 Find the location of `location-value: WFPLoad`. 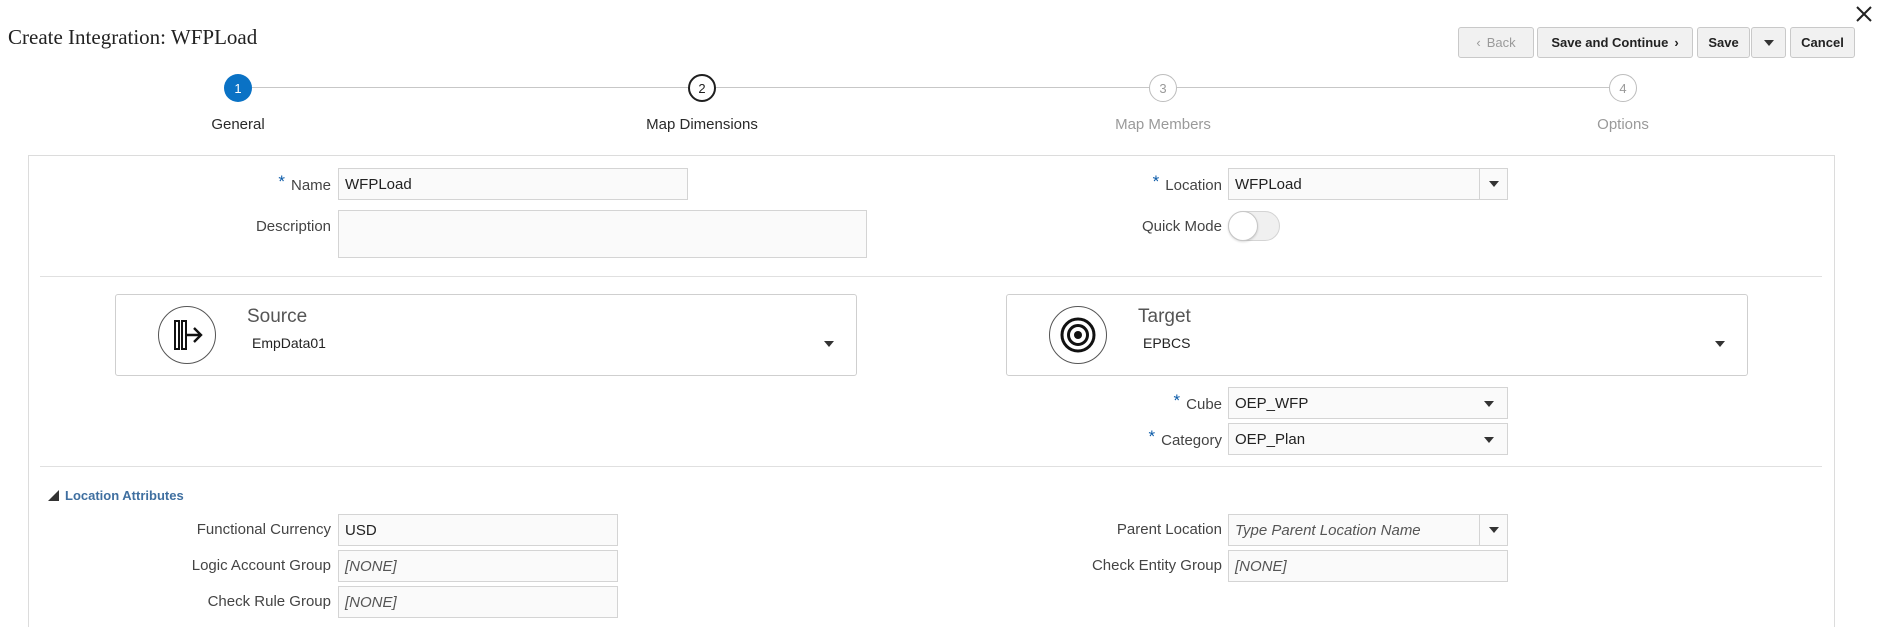

location-value: WFPLoad is located at coordinates (1268, 184).